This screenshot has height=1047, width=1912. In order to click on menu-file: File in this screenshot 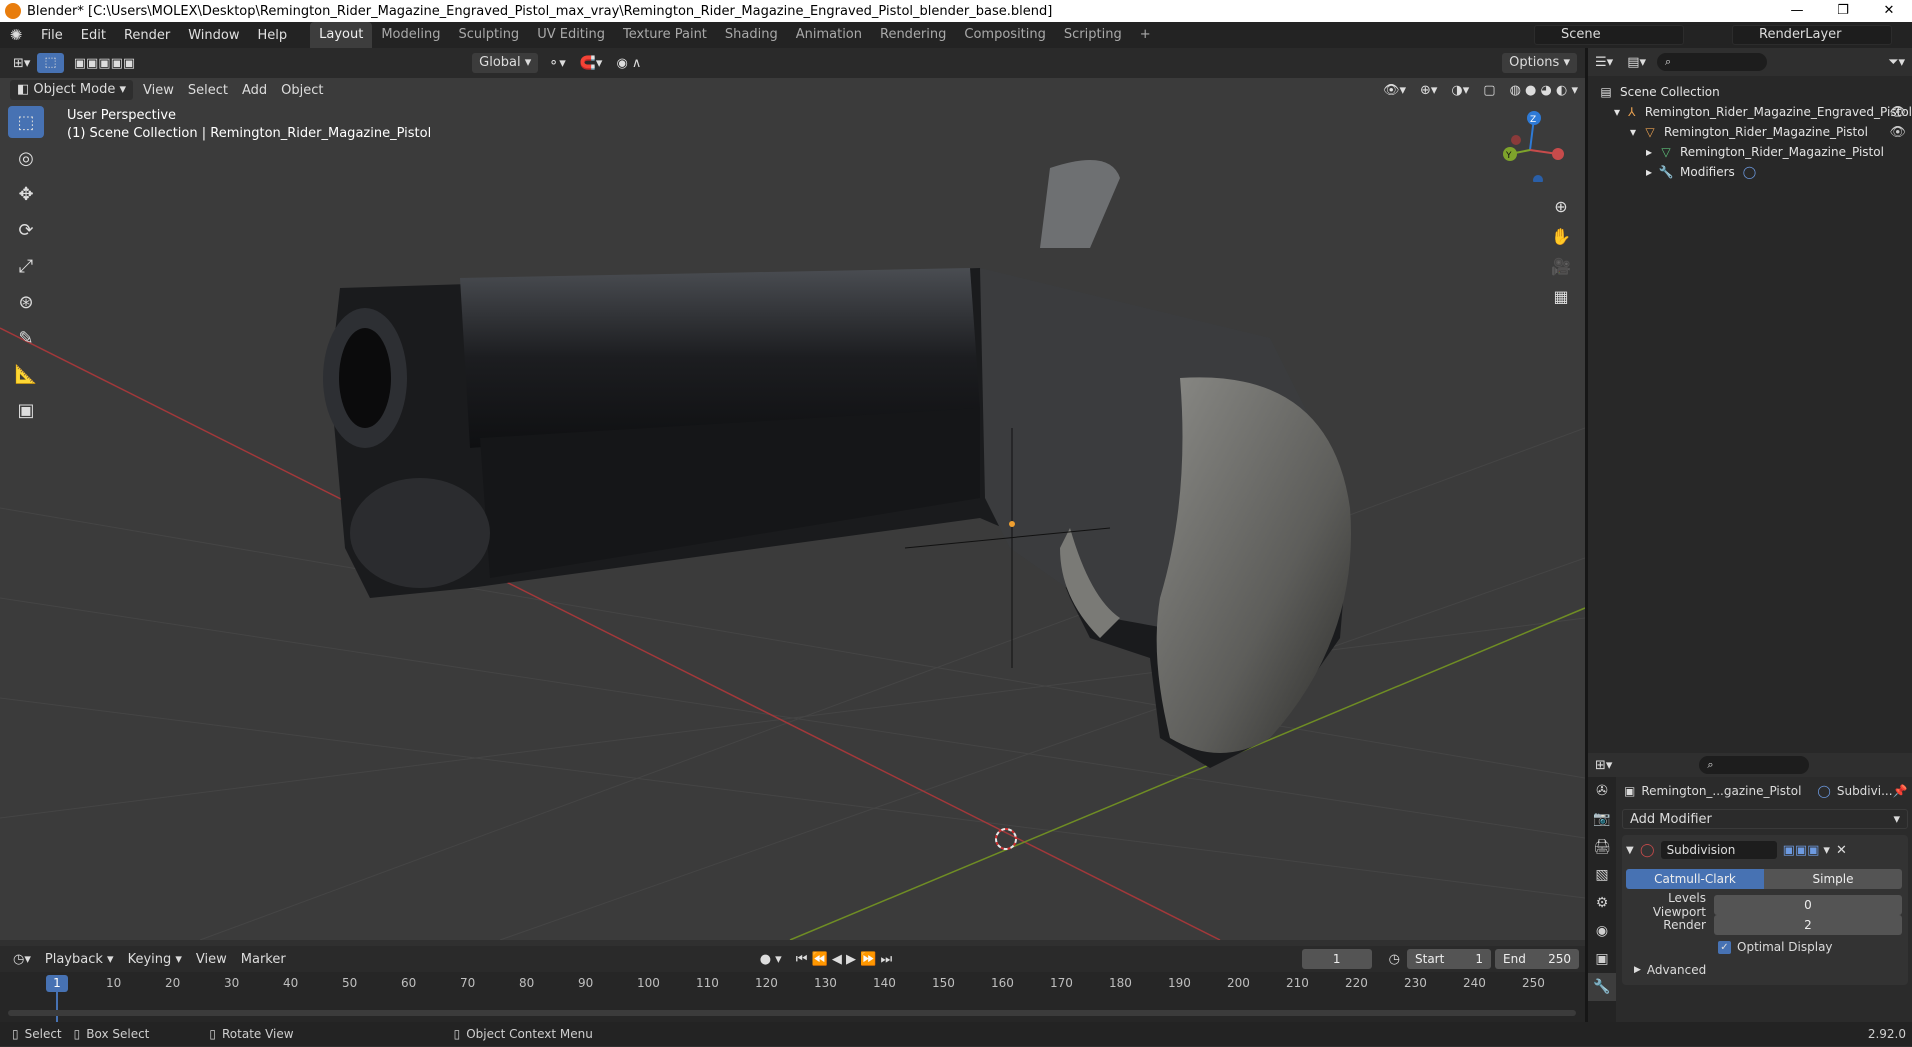, I will do `click(52, 35)`.